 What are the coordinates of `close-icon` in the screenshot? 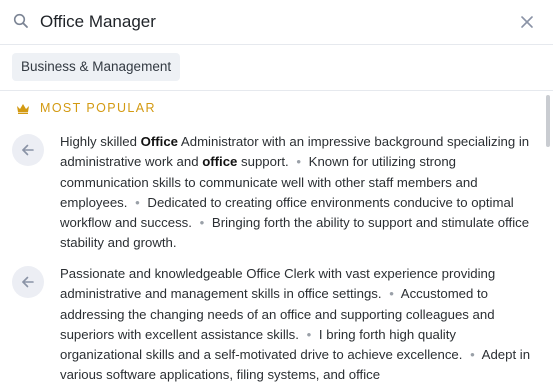 It's located at (527, 22).